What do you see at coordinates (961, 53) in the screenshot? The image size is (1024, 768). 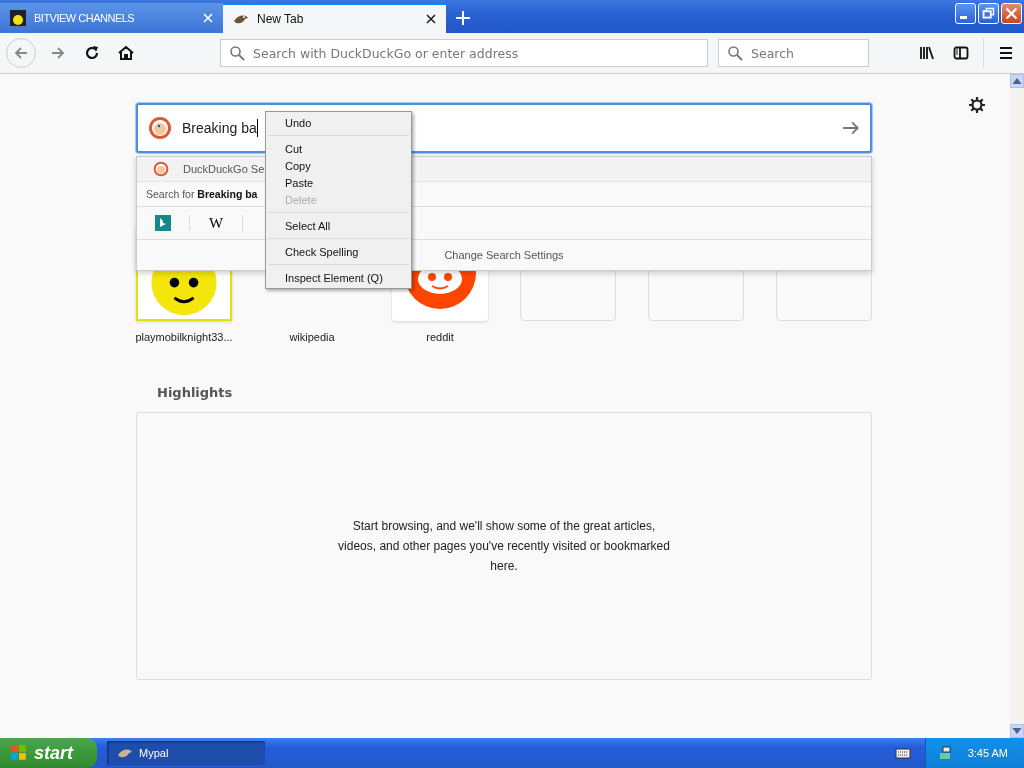 I see `sidebar-icon` at bounding box center [961, 53].